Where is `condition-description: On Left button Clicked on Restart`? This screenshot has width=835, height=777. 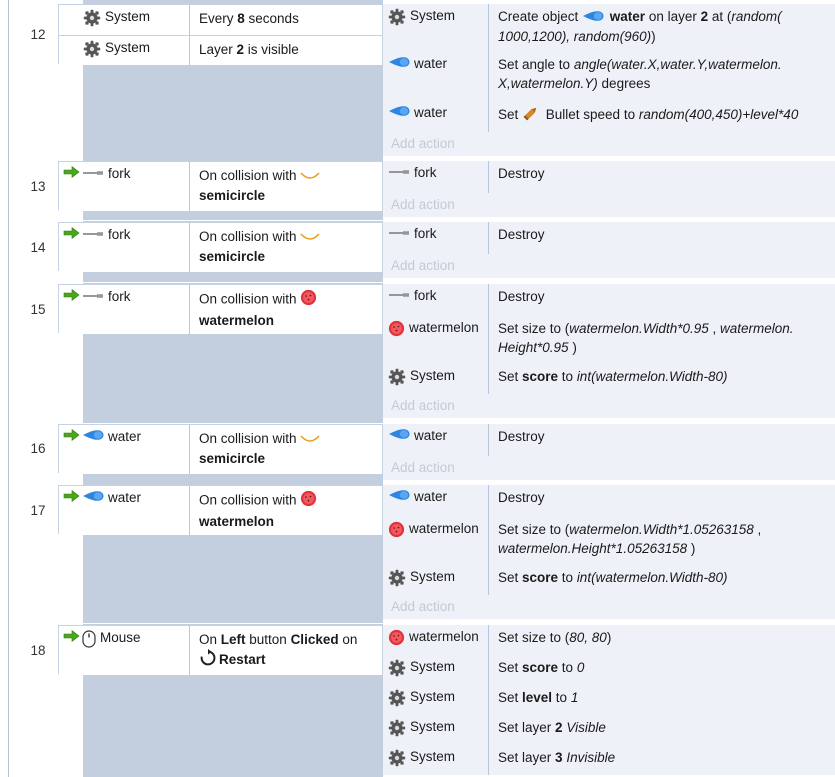 condition-description: On Left button Clicked on Restart is located at coordinates (286, 650).